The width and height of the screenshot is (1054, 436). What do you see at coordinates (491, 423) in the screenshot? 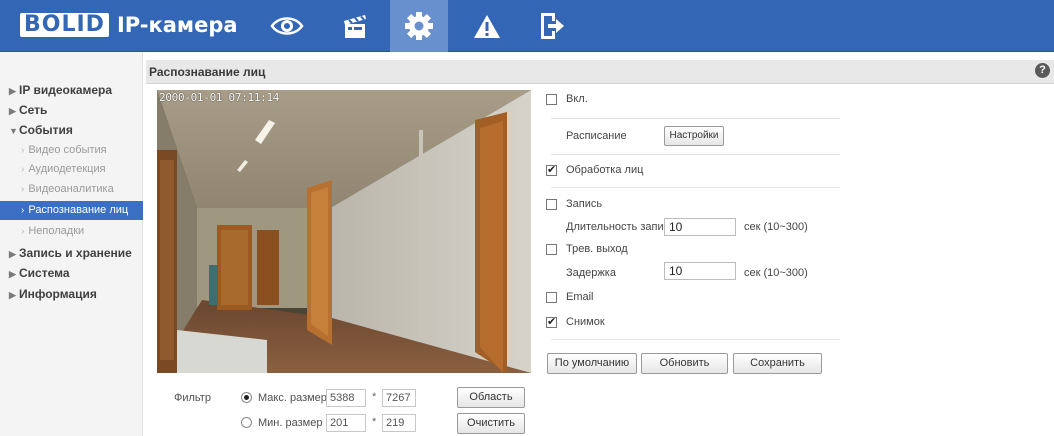
I see `clear-button: Очистить` at bounding box center [491, 423].